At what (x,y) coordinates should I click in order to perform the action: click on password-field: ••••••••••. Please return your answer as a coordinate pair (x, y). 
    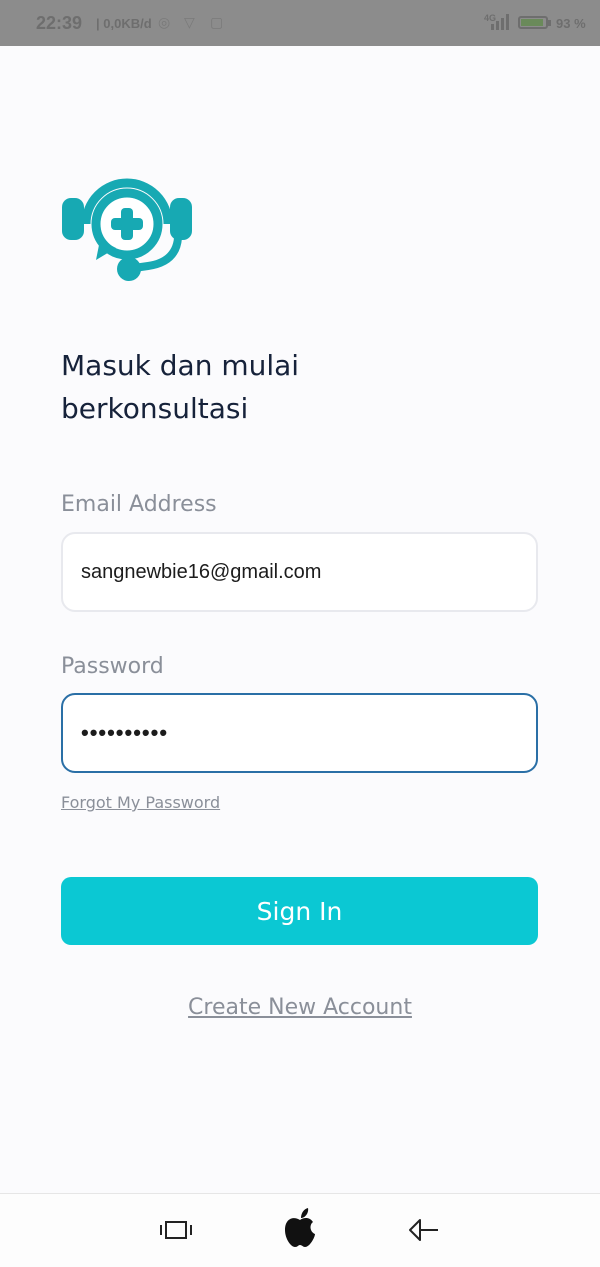
    Looking at the image, I should click on (299, 733).